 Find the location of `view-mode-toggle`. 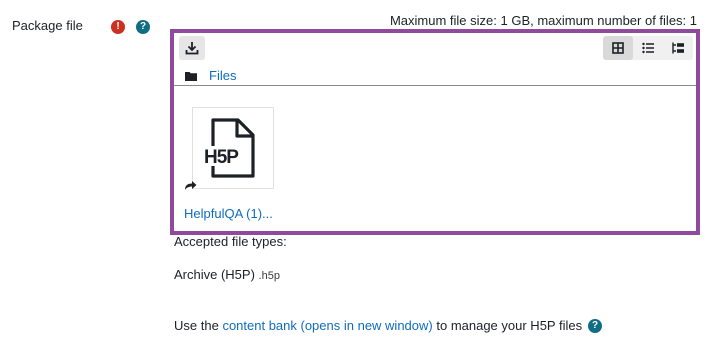

view-mode-toggle is located at coordinates (648, 48).